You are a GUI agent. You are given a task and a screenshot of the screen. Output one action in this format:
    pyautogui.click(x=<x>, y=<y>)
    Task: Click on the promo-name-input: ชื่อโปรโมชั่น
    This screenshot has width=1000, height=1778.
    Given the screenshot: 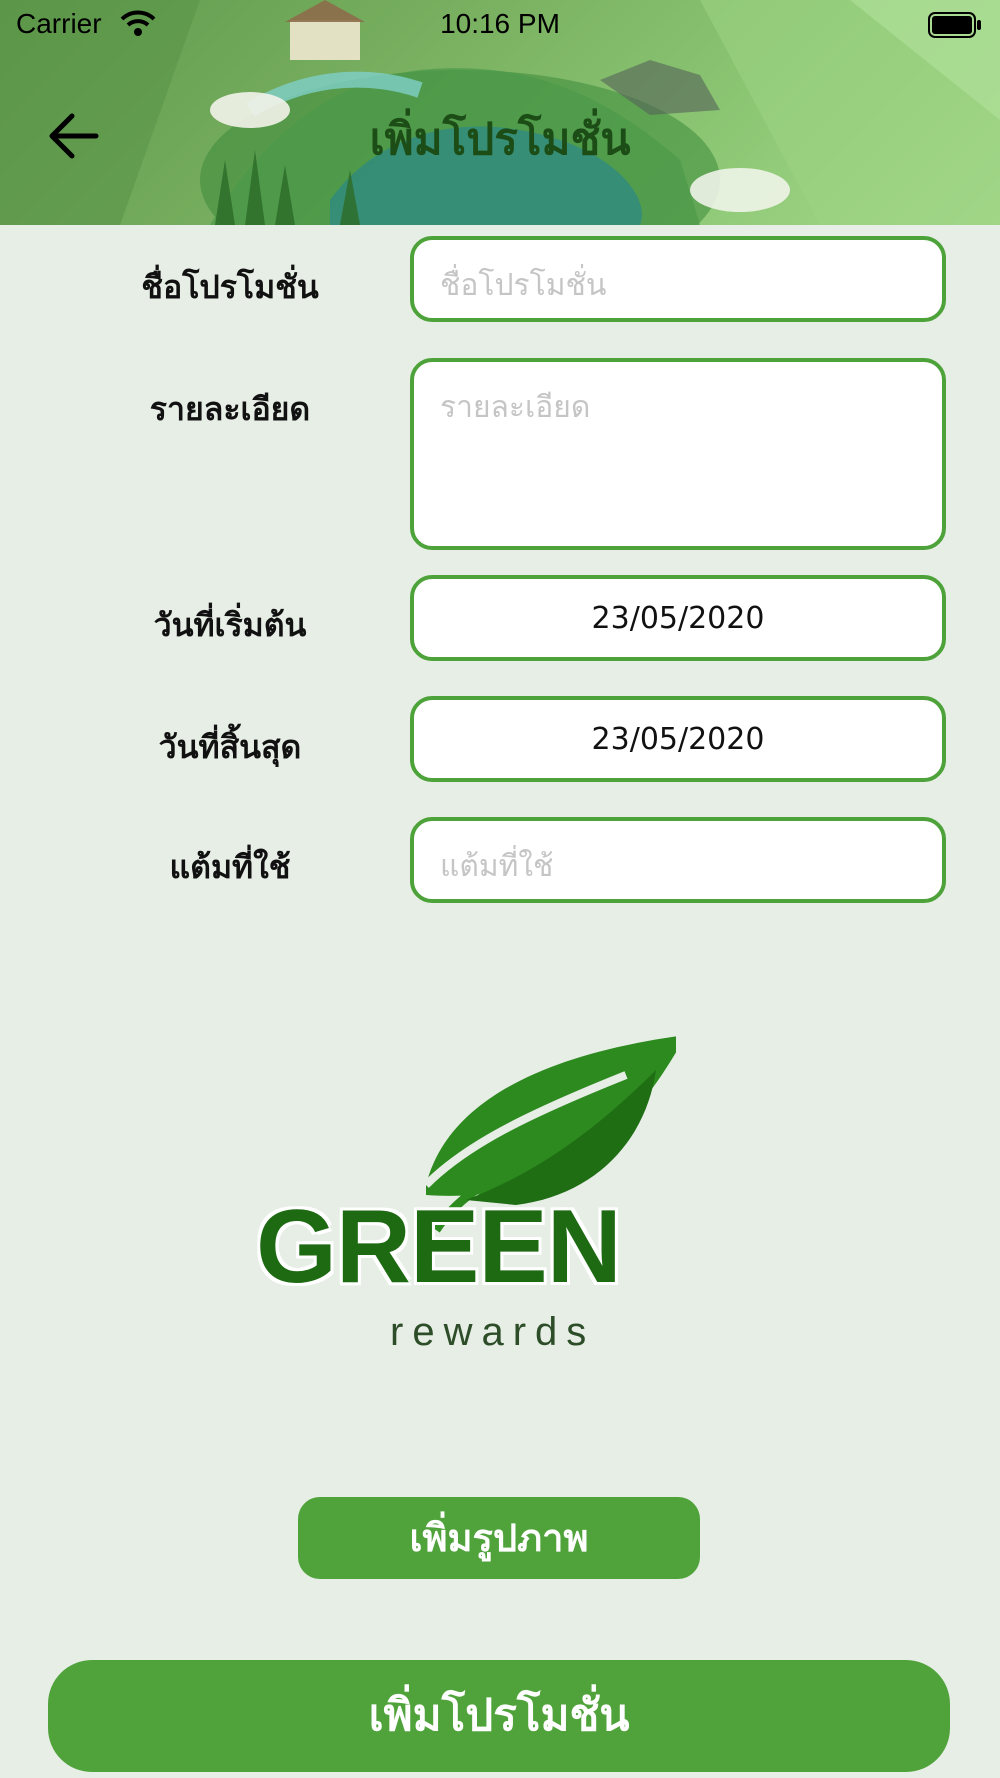 What is the action you would take?
    pyautogui.click(x=678, y=279)
    